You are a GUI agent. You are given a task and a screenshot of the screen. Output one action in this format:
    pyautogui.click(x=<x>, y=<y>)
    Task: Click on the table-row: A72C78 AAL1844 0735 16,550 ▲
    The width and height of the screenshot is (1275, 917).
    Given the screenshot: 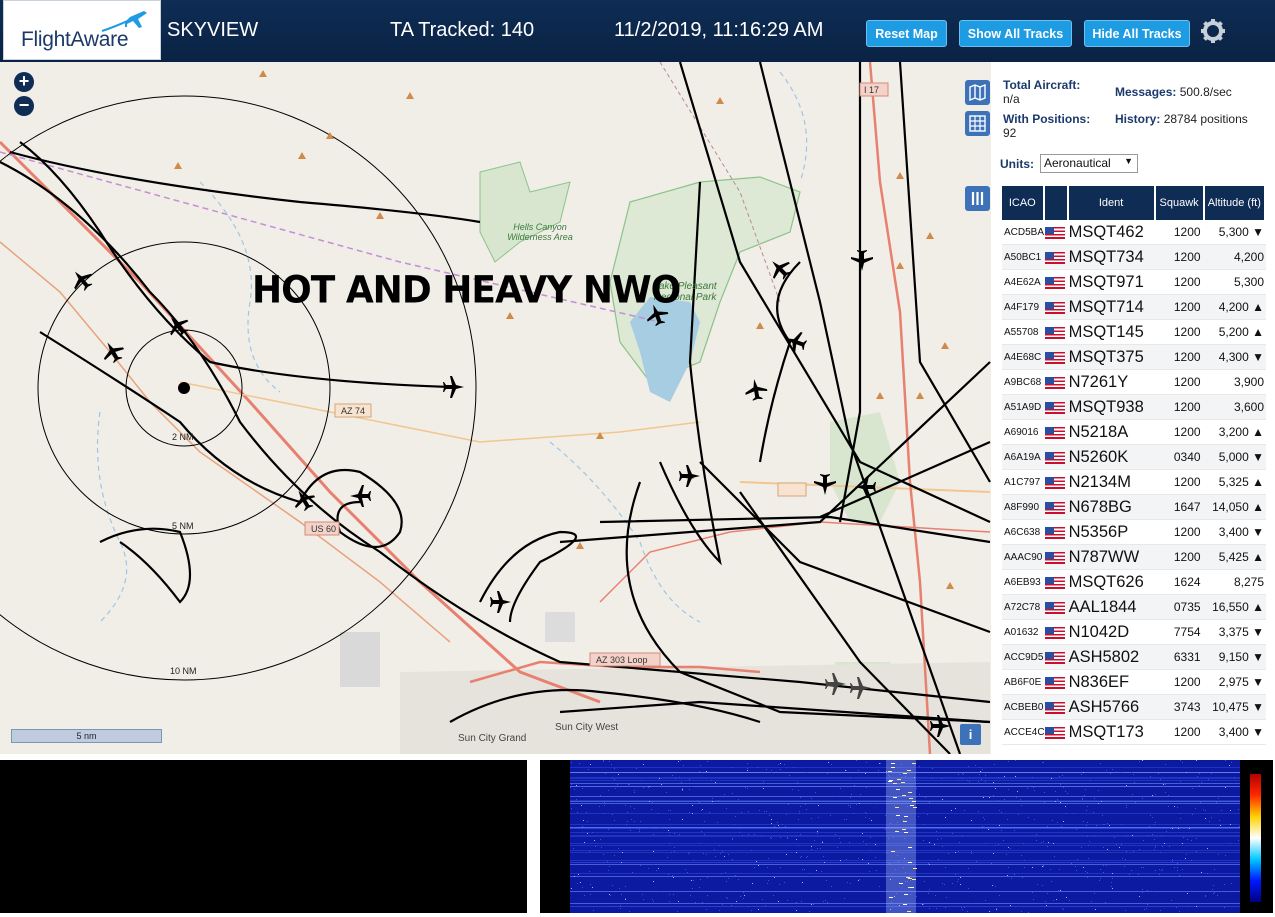 What is the action you would take?
    pyautogui.click(x=1134, y=607)
    